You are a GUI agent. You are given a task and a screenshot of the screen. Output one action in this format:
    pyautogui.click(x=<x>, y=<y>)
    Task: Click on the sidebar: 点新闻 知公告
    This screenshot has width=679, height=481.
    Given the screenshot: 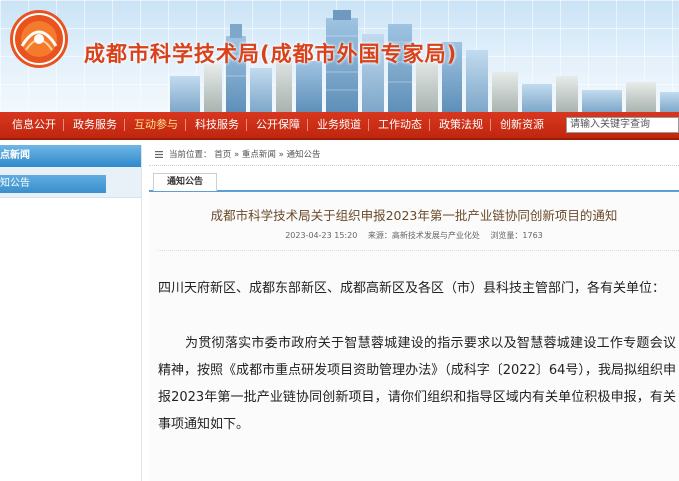 What is the action you would take?
    pyautogui.click(x=71, y=313)
    